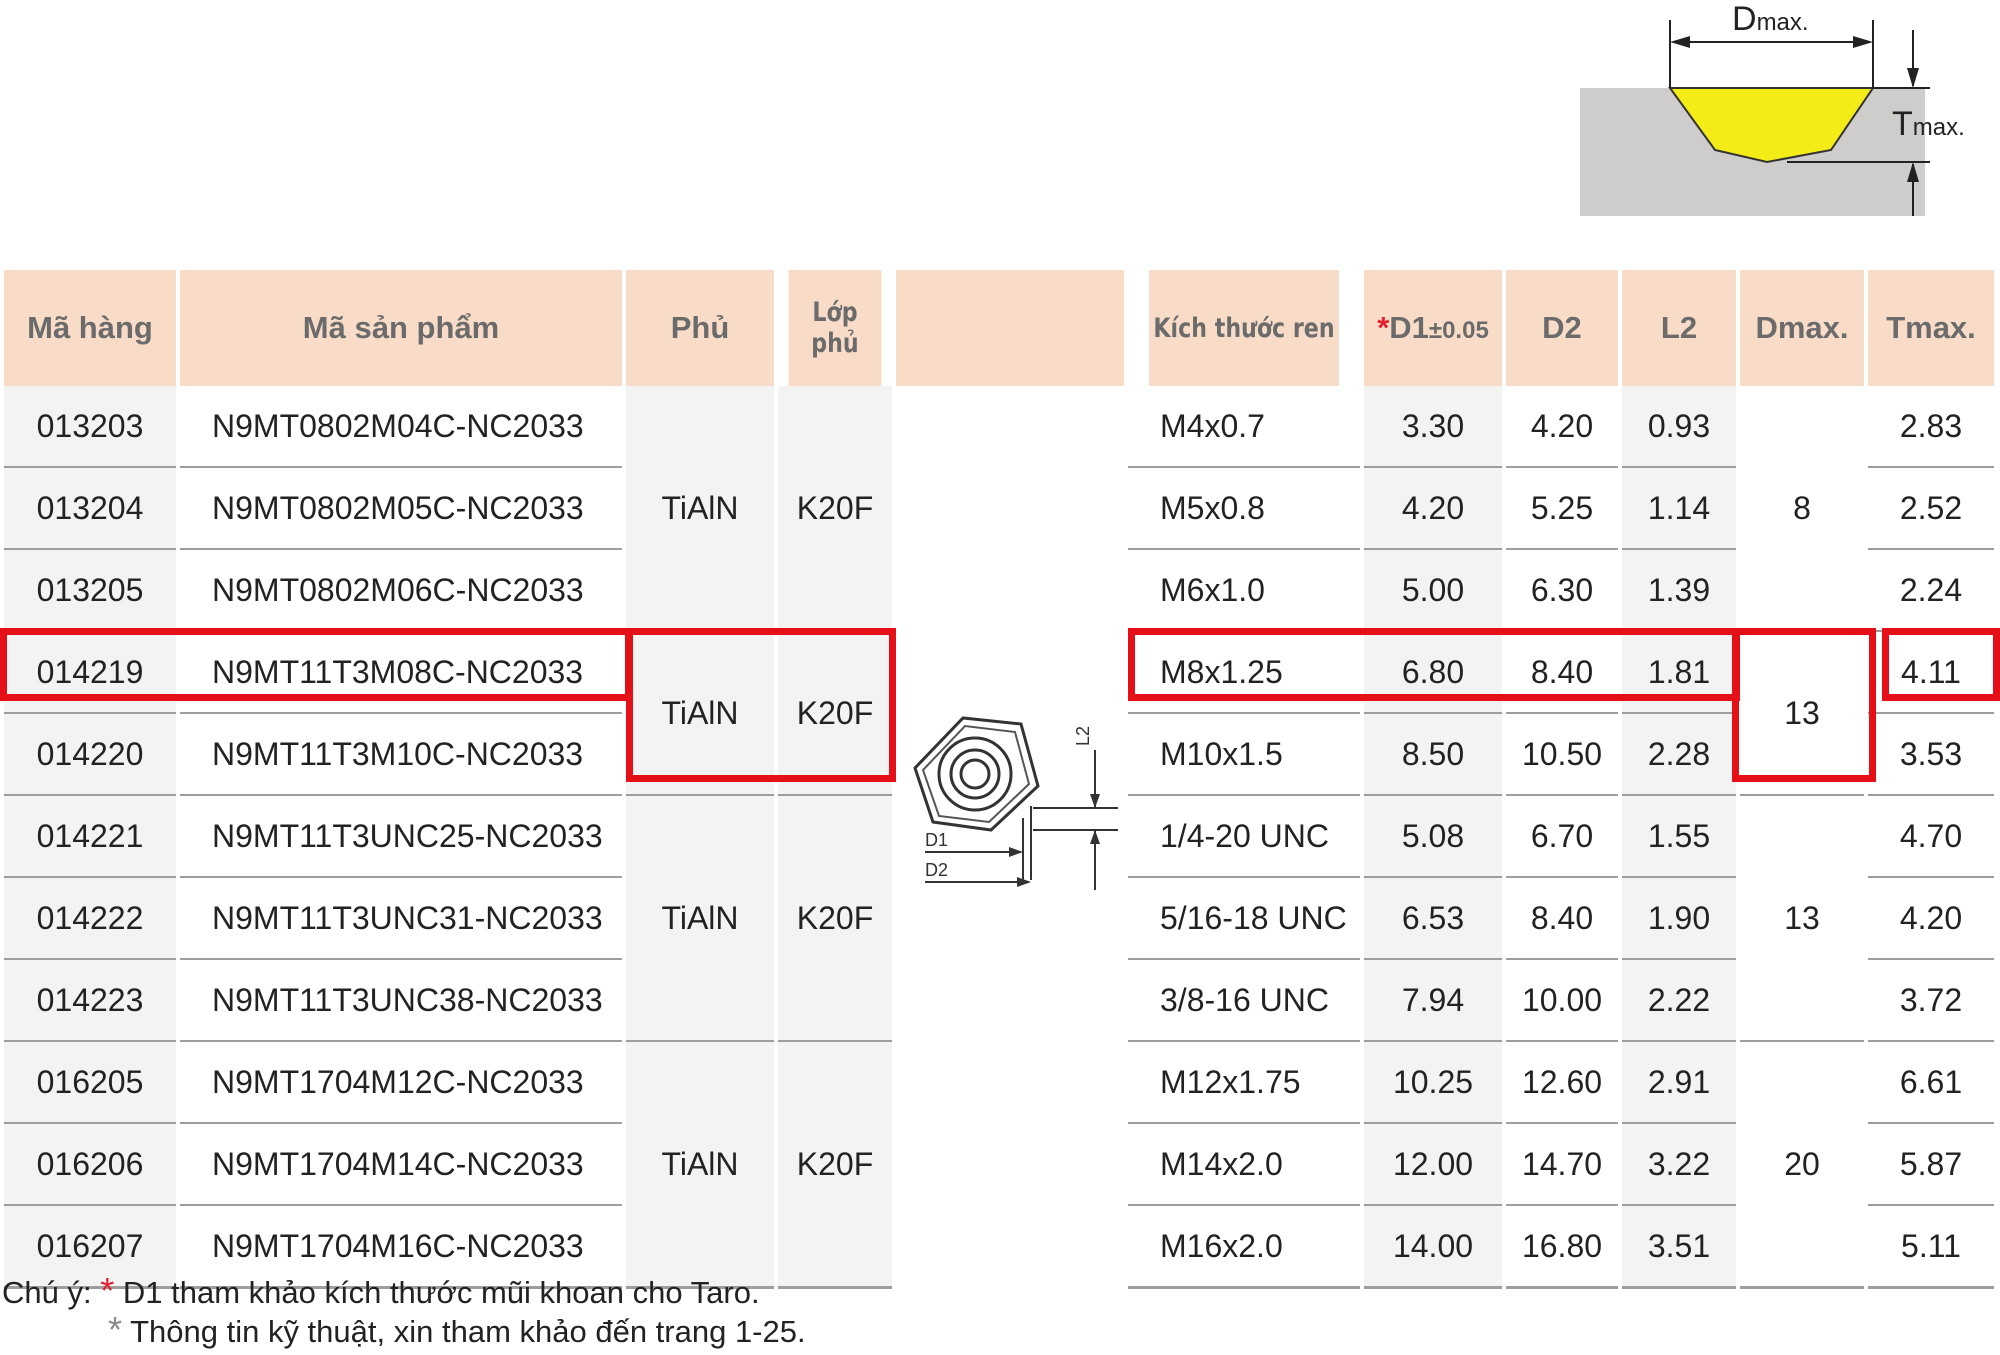 This screenshot has width=2000, height=1355. Describe the element at coordinates (1803, 1165) in the screenshot. I see `cell-dmax: 20` at that location.